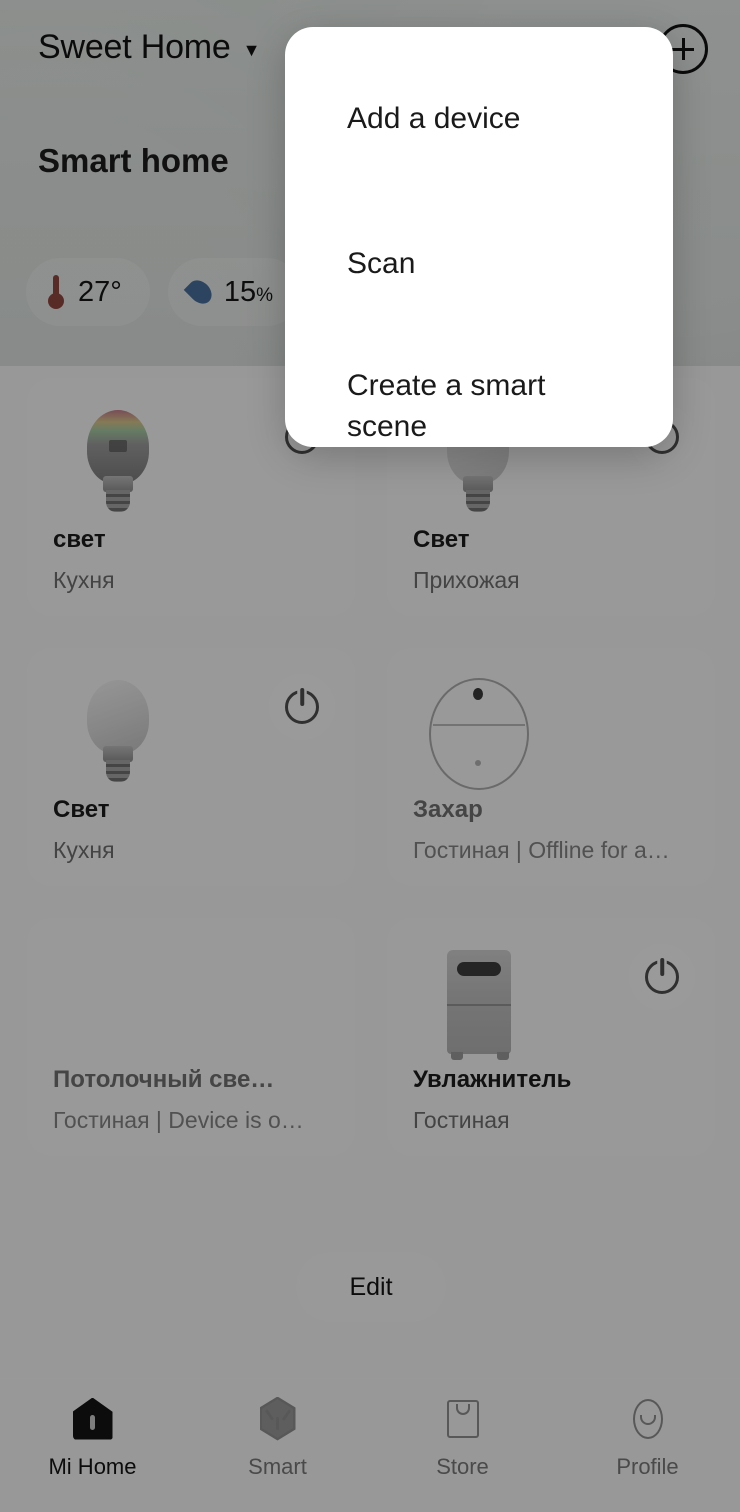 The height and width of the screenshot is (1512, 740). I want to click on edit-button: Edit, so click(371, 1287).